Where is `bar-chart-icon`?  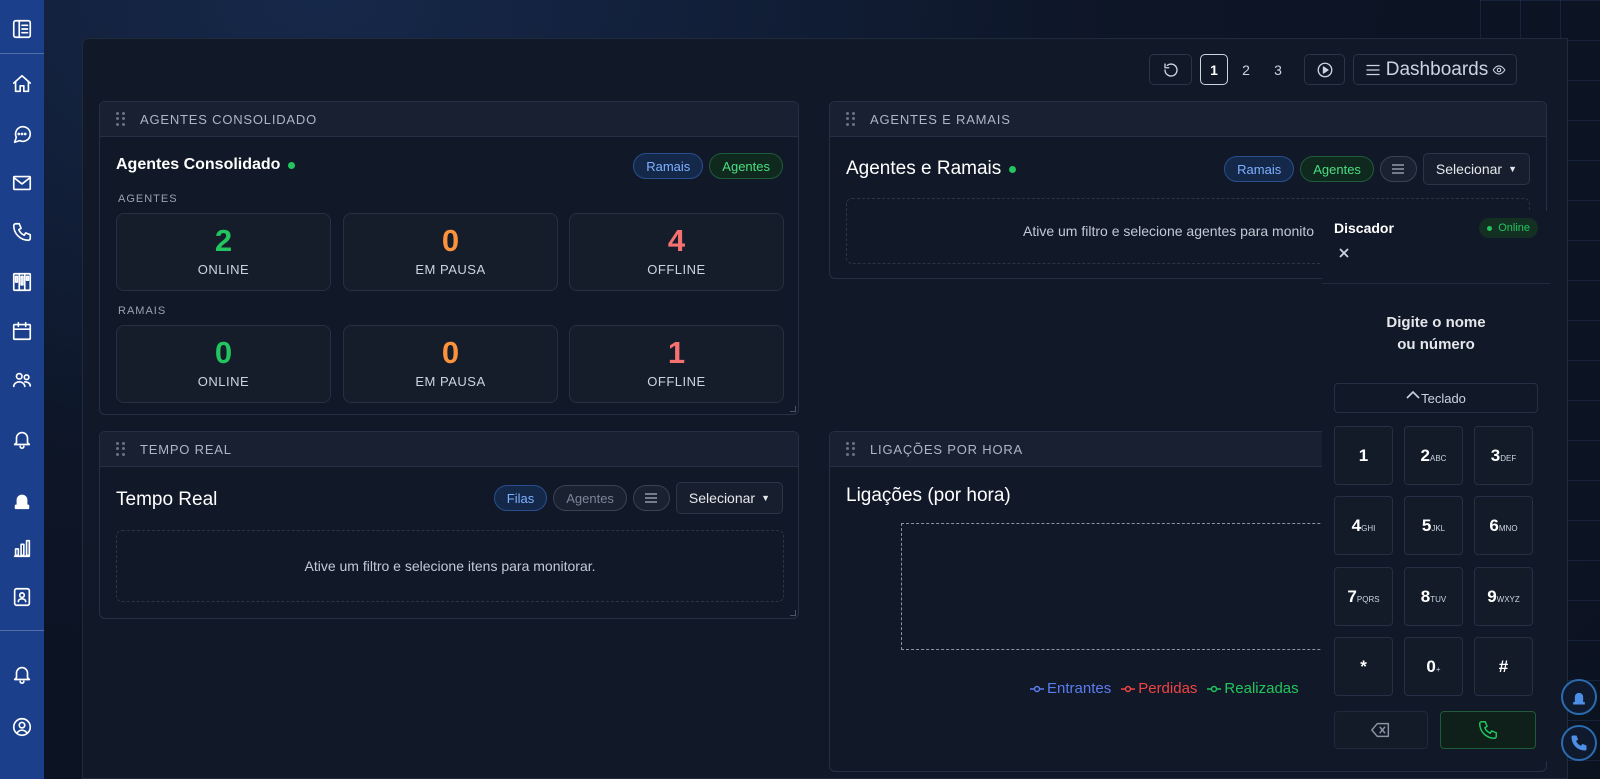
bar-chart-icon is located at coordinates (22, 548).